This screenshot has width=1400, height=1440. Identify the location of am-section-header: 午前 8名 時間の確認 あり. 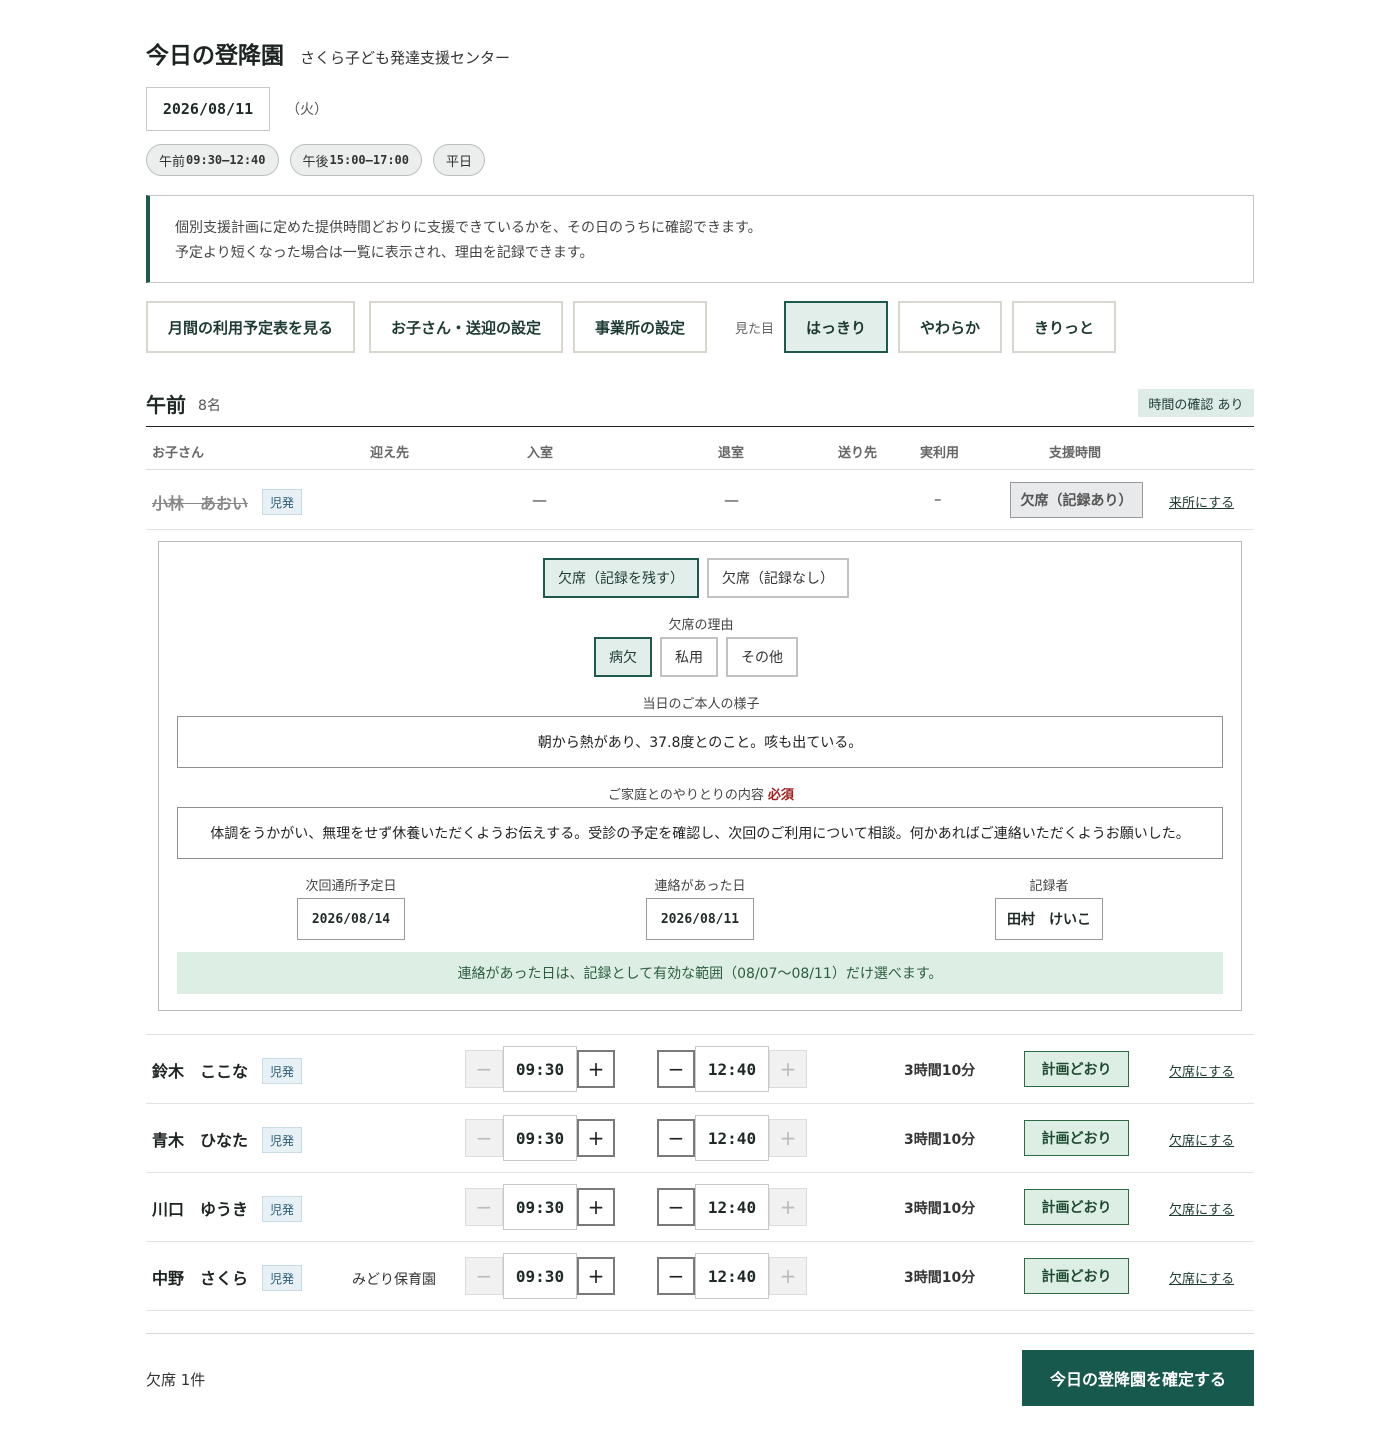
(700, 408).